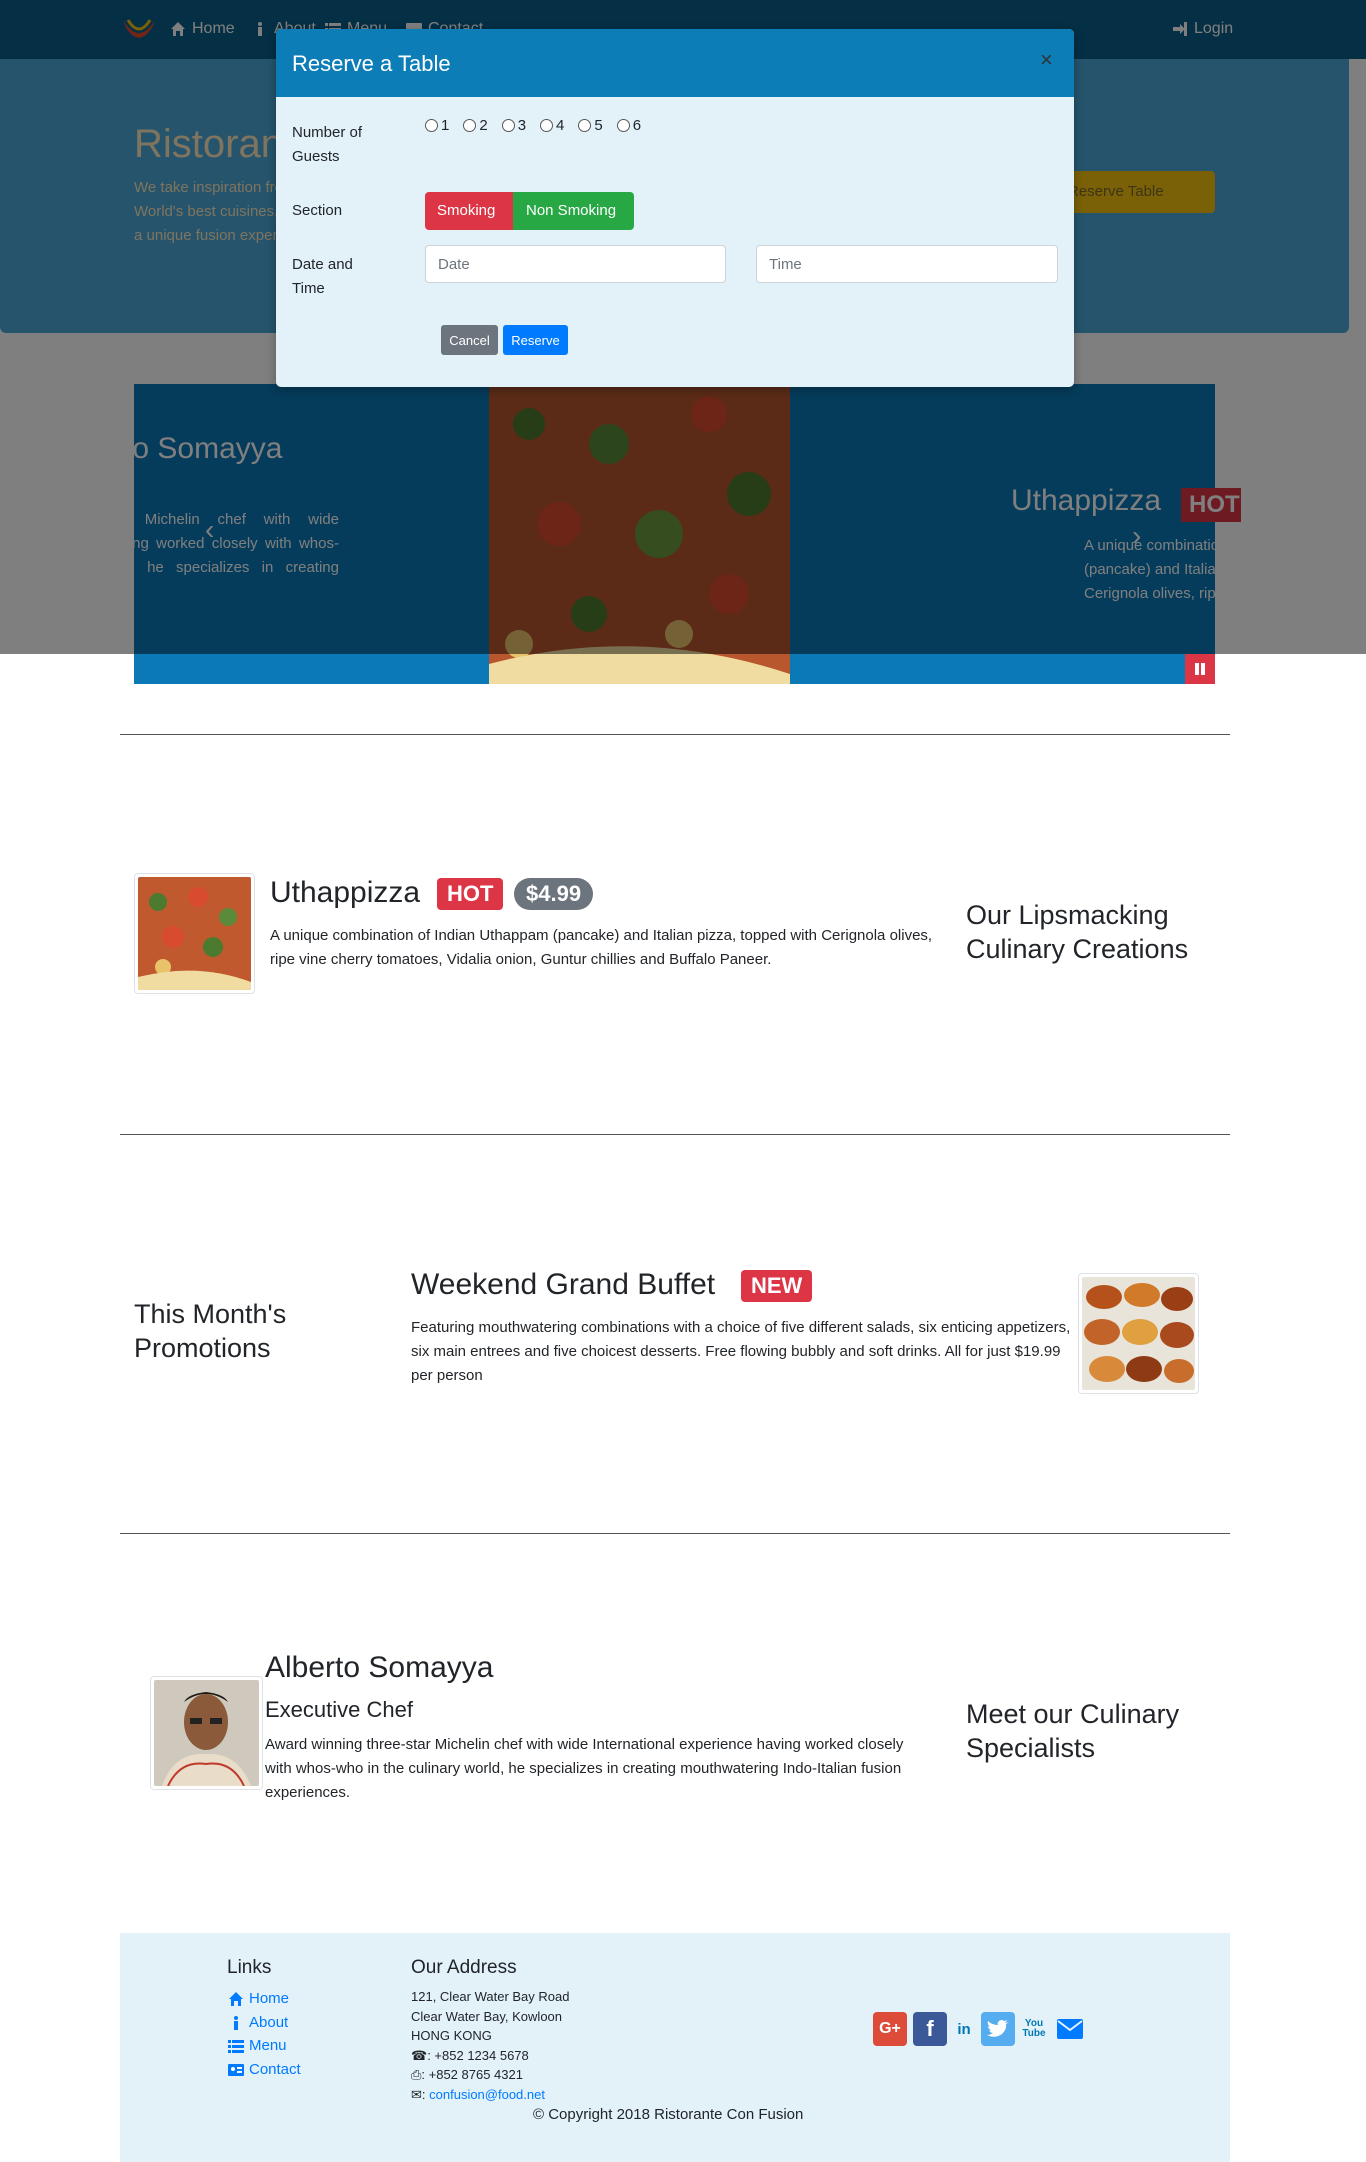  What do you see at coordinates (339, 1709) in the screenshot?
I see `leader-designation: Executive Chef` at bounding box center [339, 1709].